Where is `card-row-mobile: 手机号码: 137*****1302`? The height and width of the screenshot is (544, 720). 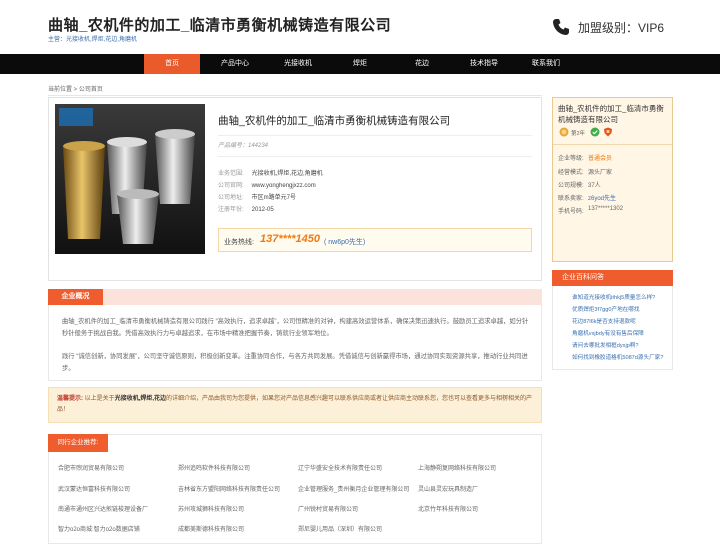
card-row-mobile: 手机号码: 137*****1302 is located at coordinates (591, 210).